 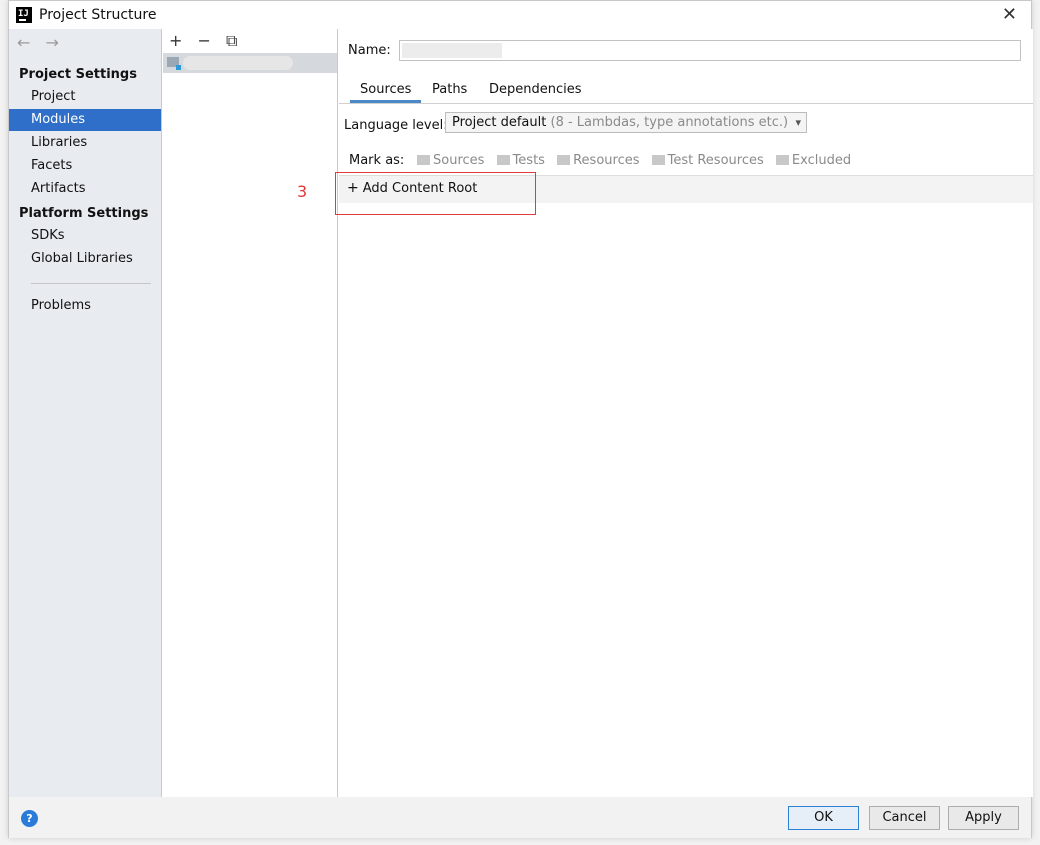 I want to click on tab-paths: Paths, so click(x=449, y=92).